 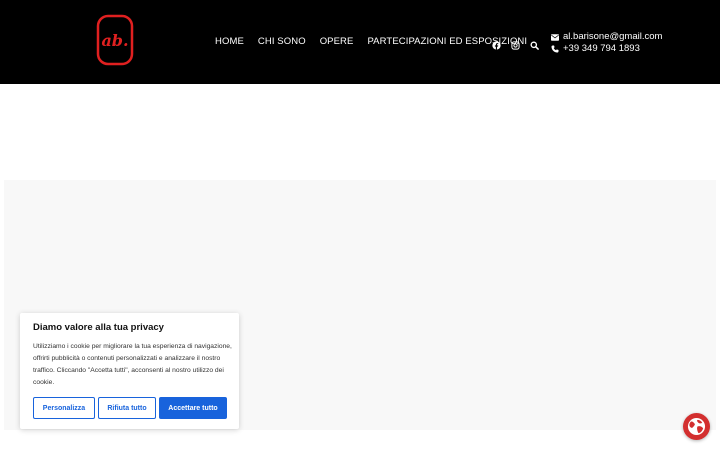 I want to click on phone-row: +39 349 794 1893, so click(x=606, y=49).